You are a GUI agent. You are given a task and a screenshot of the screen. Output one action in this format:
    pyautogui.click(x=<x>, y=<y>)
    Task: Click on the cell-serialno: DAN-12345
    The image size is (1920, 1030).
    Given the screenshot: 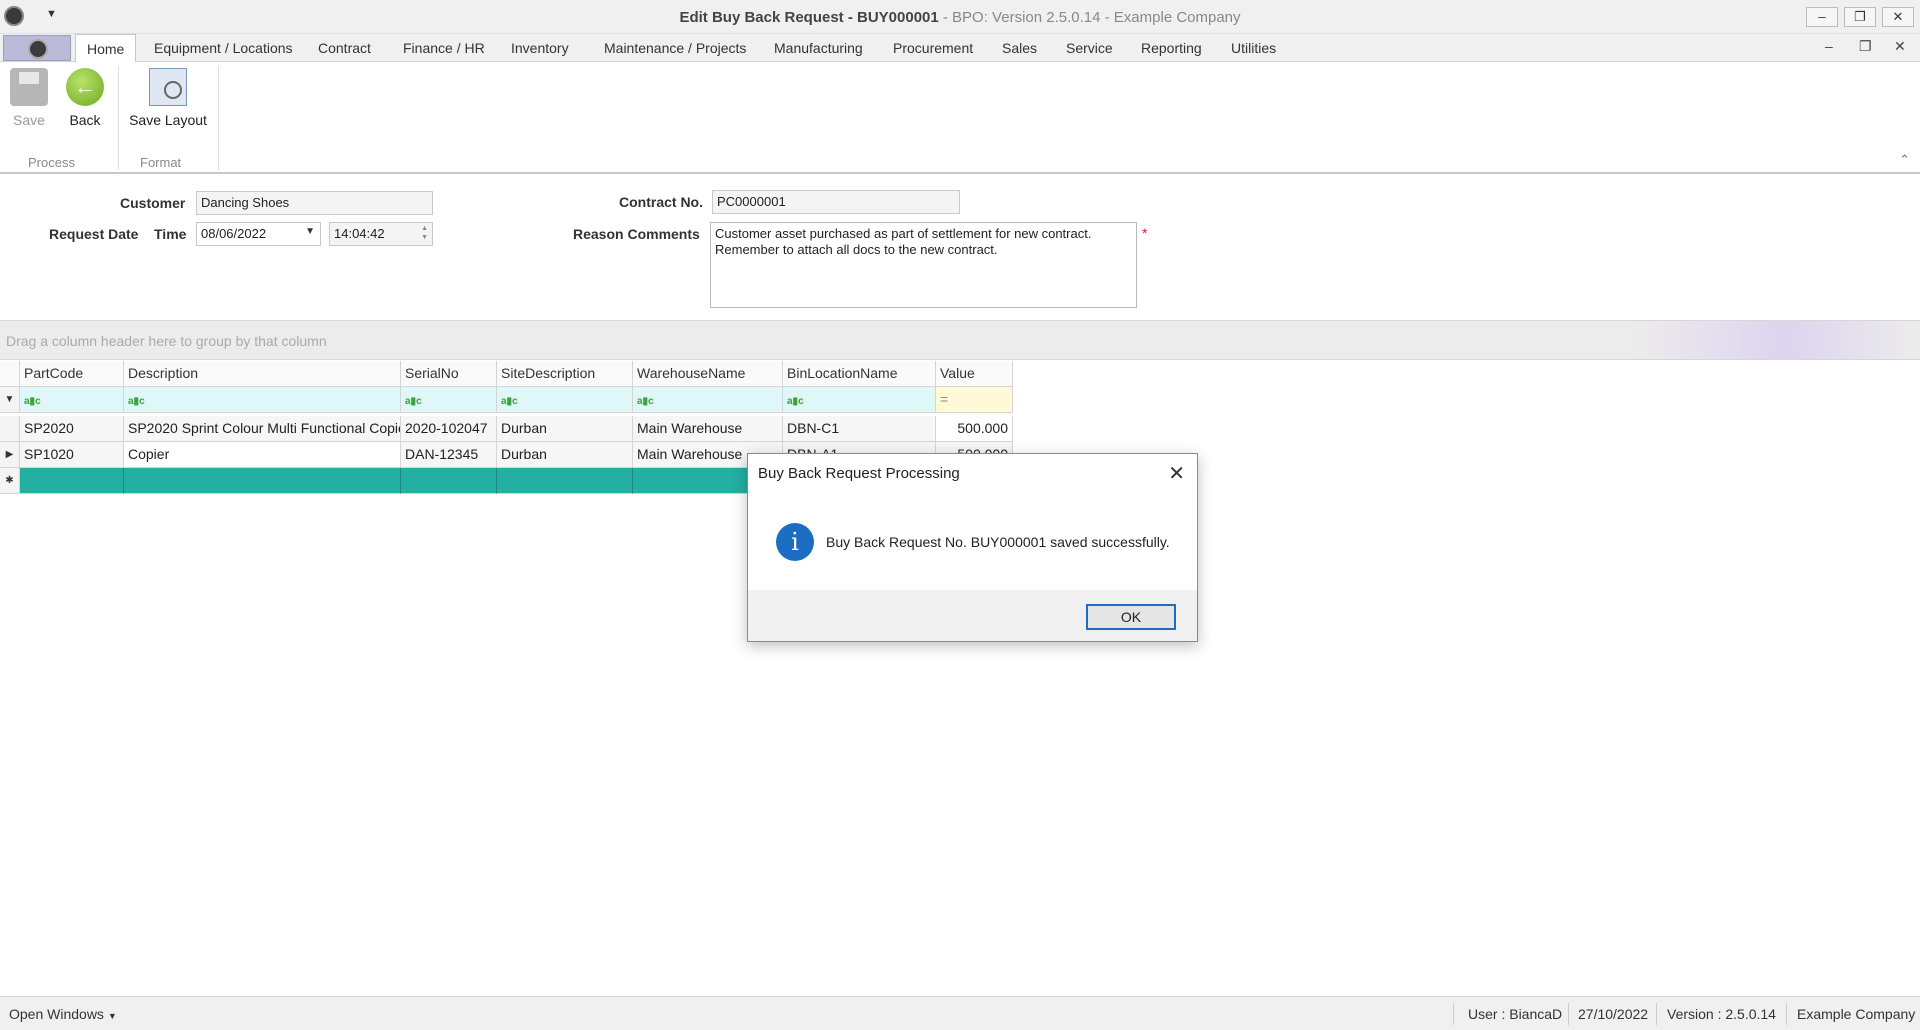 What is the action you would take?
    pyautogui.click(x=449, y=455)
    